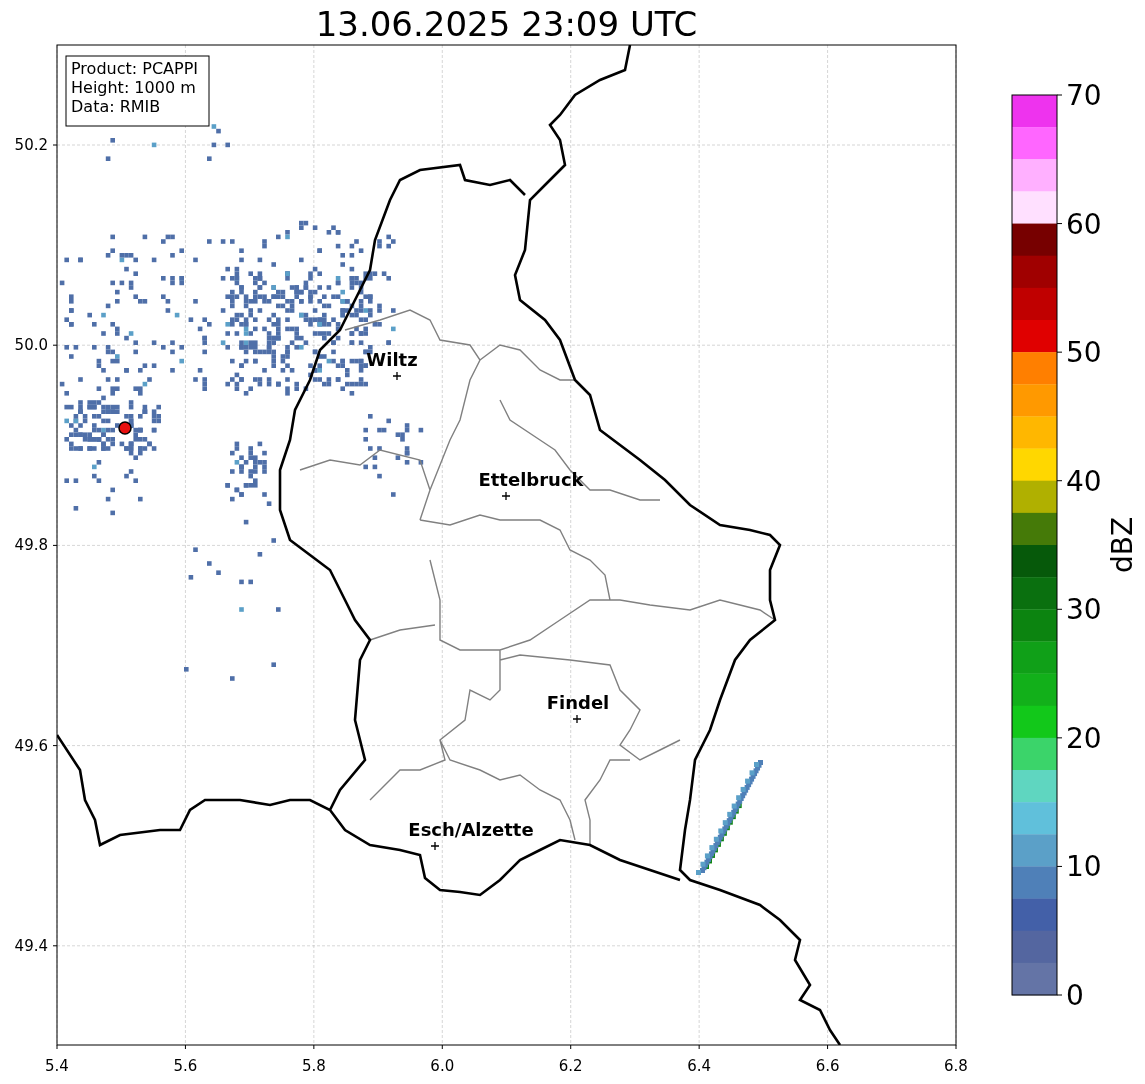 The width and height of the screenshot is (1145, 1084). I want to click on colorbar-tick-label: 20, so click(1084, 738).